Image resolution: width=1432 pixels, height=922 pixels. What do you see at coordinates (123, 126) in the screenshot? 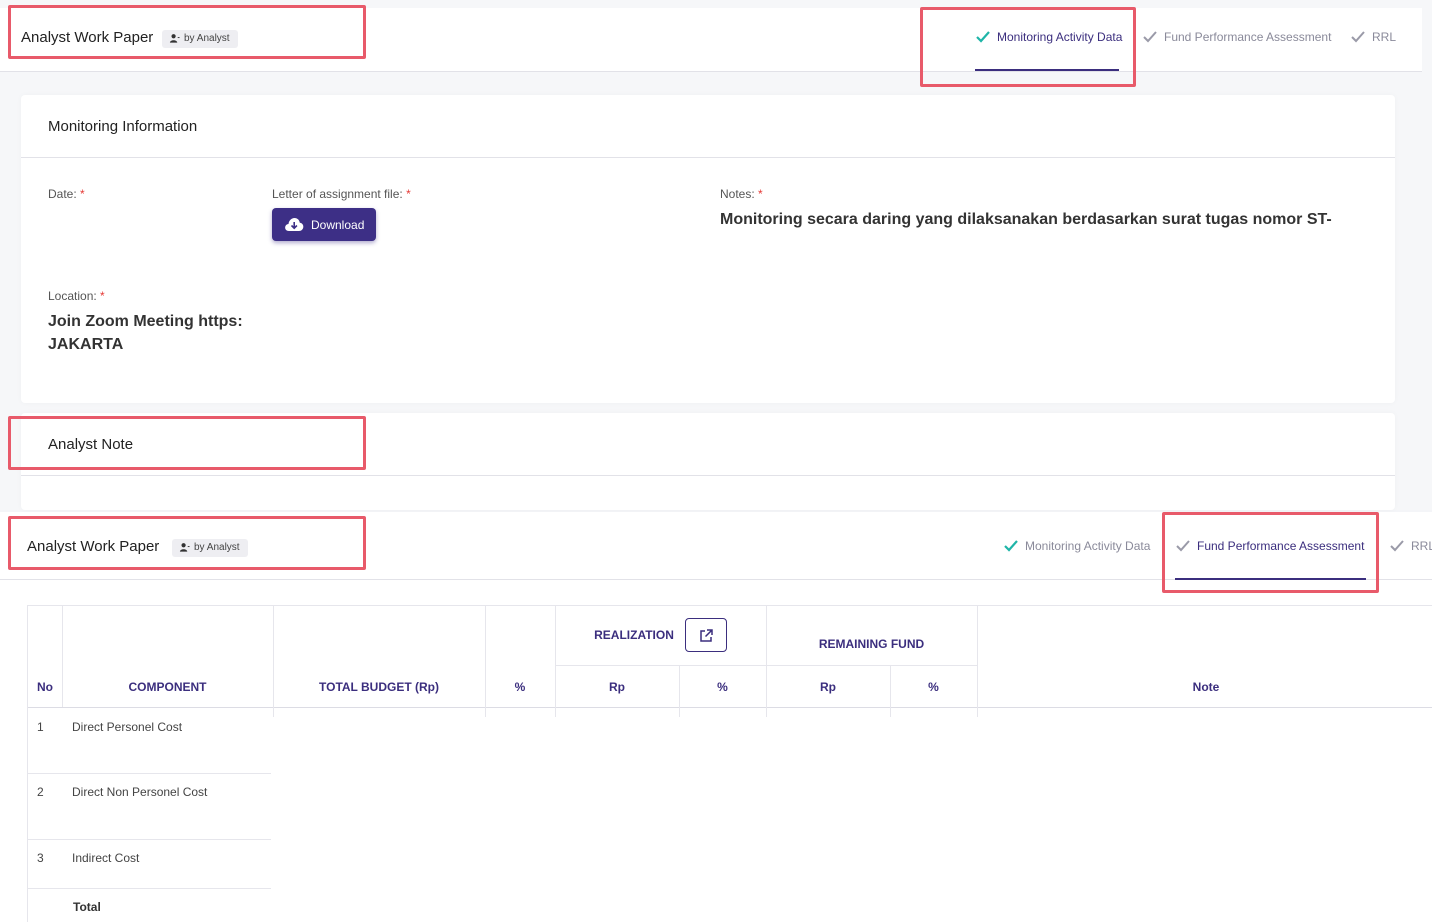
I see `section-title: Monitoring Information` at bounding box center [123, 126].